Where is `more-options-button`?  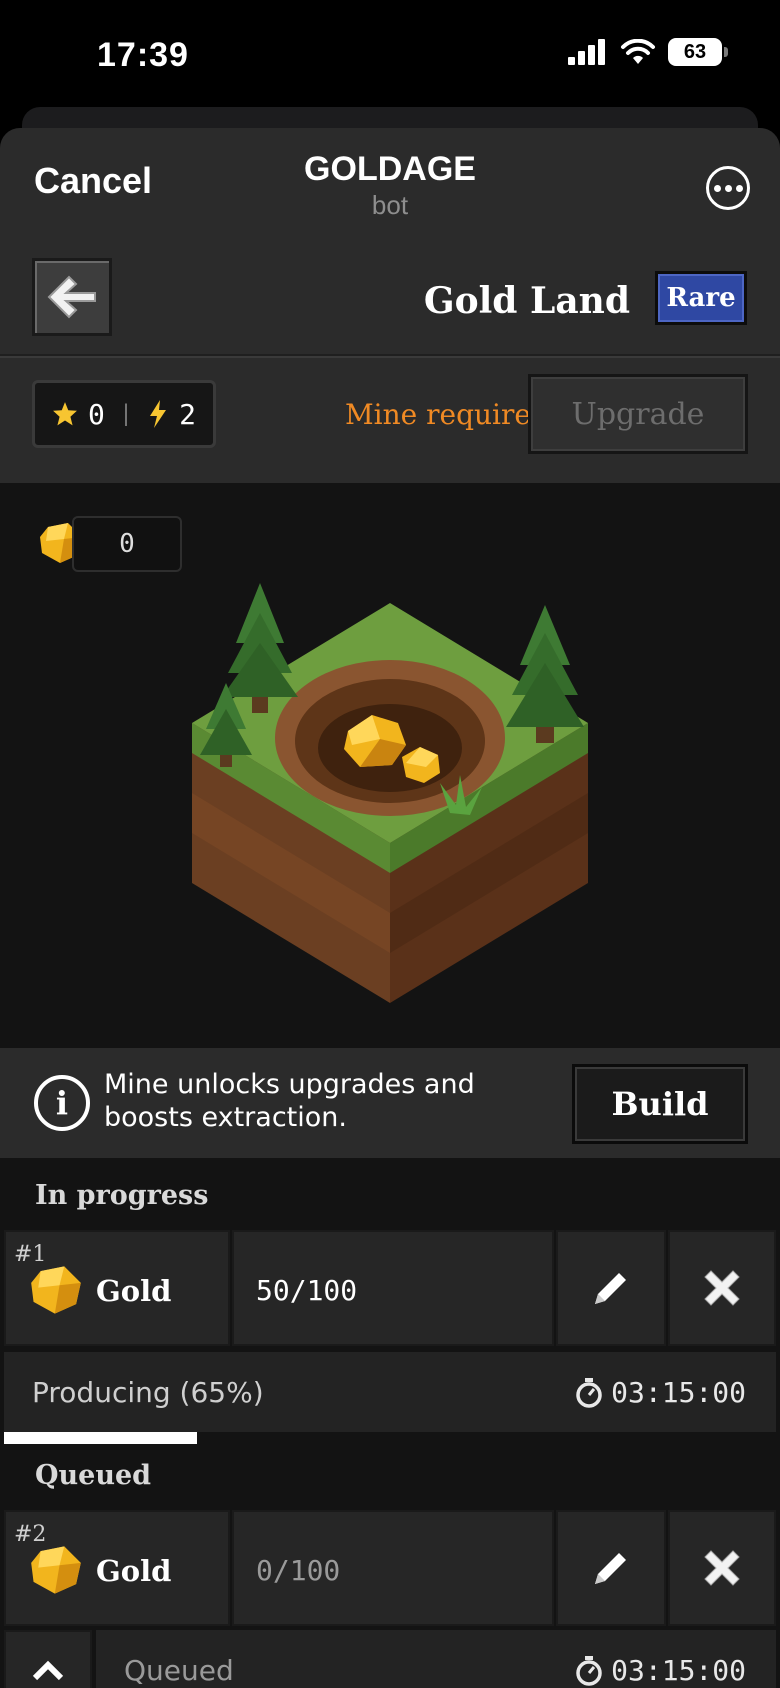
more-options-button is located at coordinates (728, 188).